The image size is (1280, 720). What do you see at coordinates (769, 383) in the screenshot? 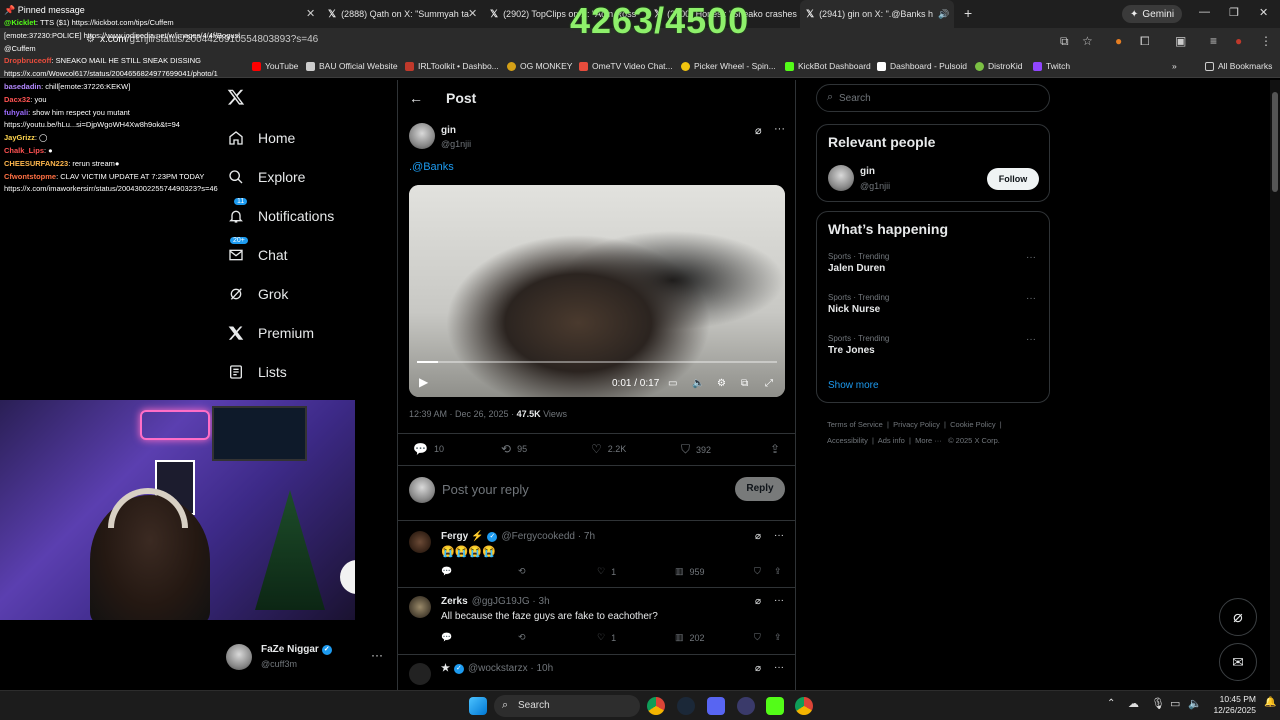
I see `fullscreen-icon: ⤢` at bounding box center [769, 383].